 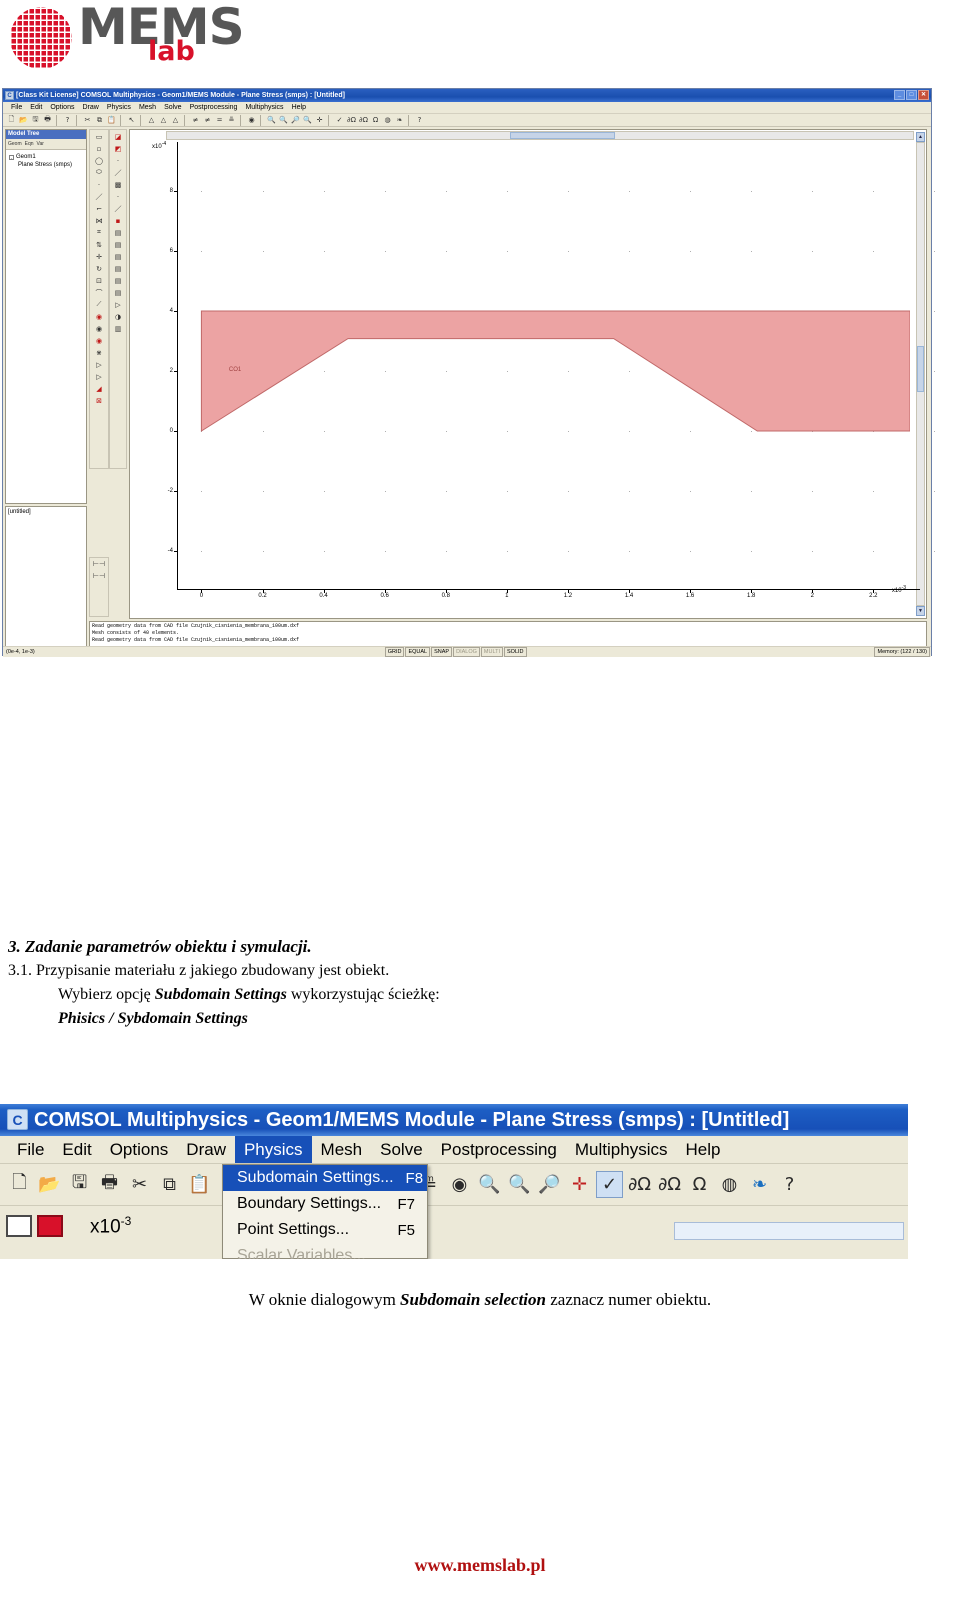 What do you see at coordinates (911, 95) in the screenshot?
I see `window-controls: _ □ ✕` at bounding box center [911, 95].